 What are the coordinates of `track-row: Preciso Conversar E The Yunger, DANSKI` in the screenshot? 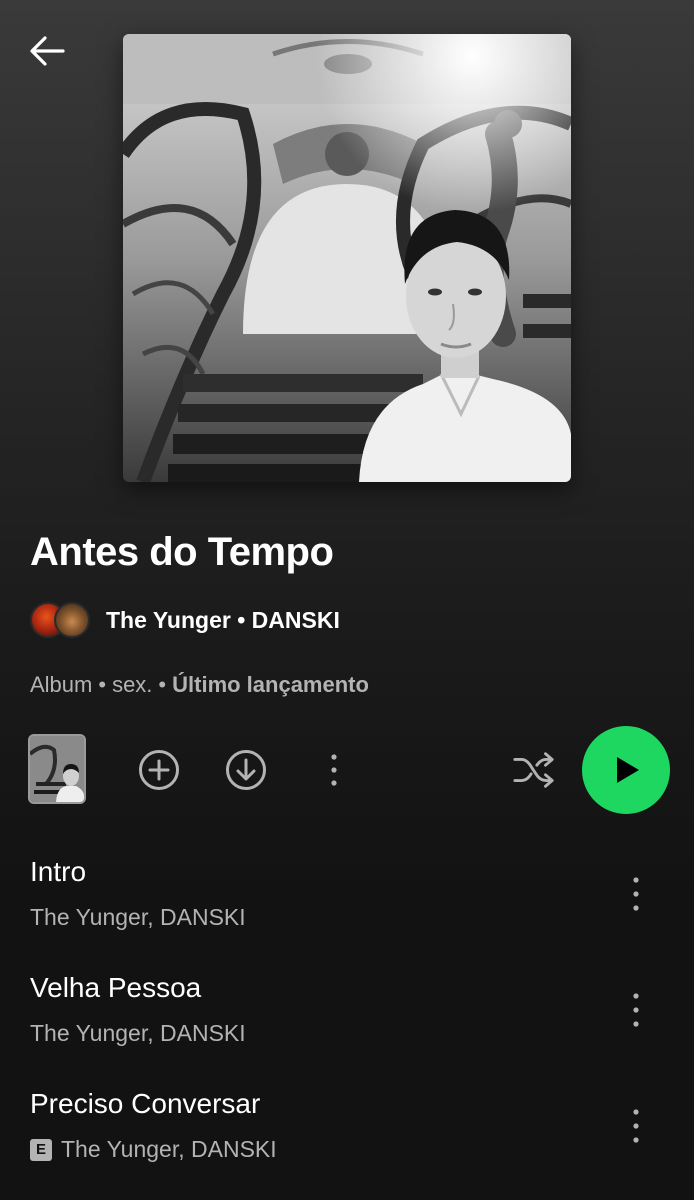 It's located at (347, 1132).